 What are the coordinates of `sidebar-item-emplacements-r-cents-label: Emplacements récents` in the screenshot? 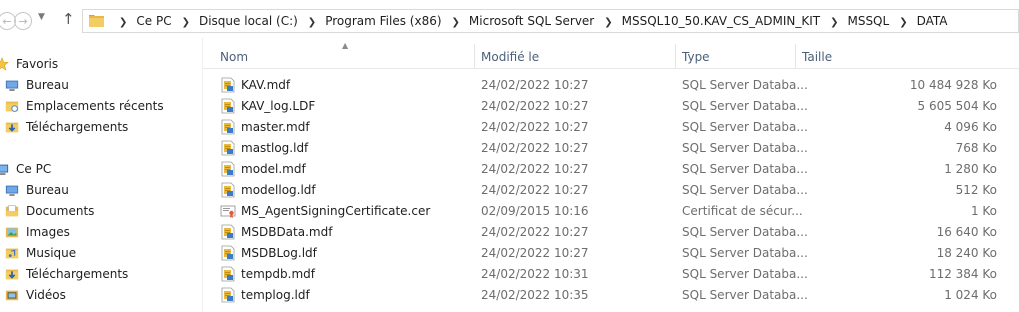 It's located at (95, 106).